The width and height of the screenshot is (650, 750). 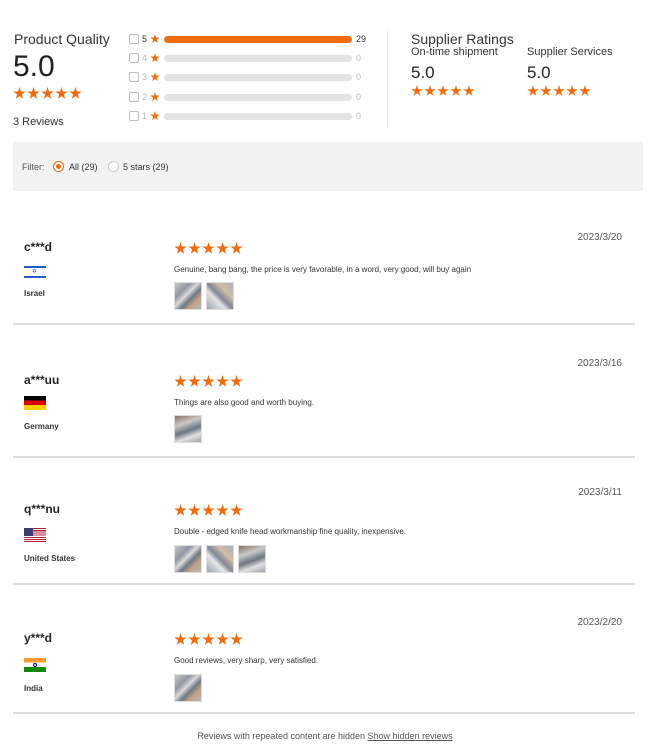 What do you see at coordinates (145, 39) in the screenshot?
I see `distribution-star-number: 5` at bounding box center [145, 39].